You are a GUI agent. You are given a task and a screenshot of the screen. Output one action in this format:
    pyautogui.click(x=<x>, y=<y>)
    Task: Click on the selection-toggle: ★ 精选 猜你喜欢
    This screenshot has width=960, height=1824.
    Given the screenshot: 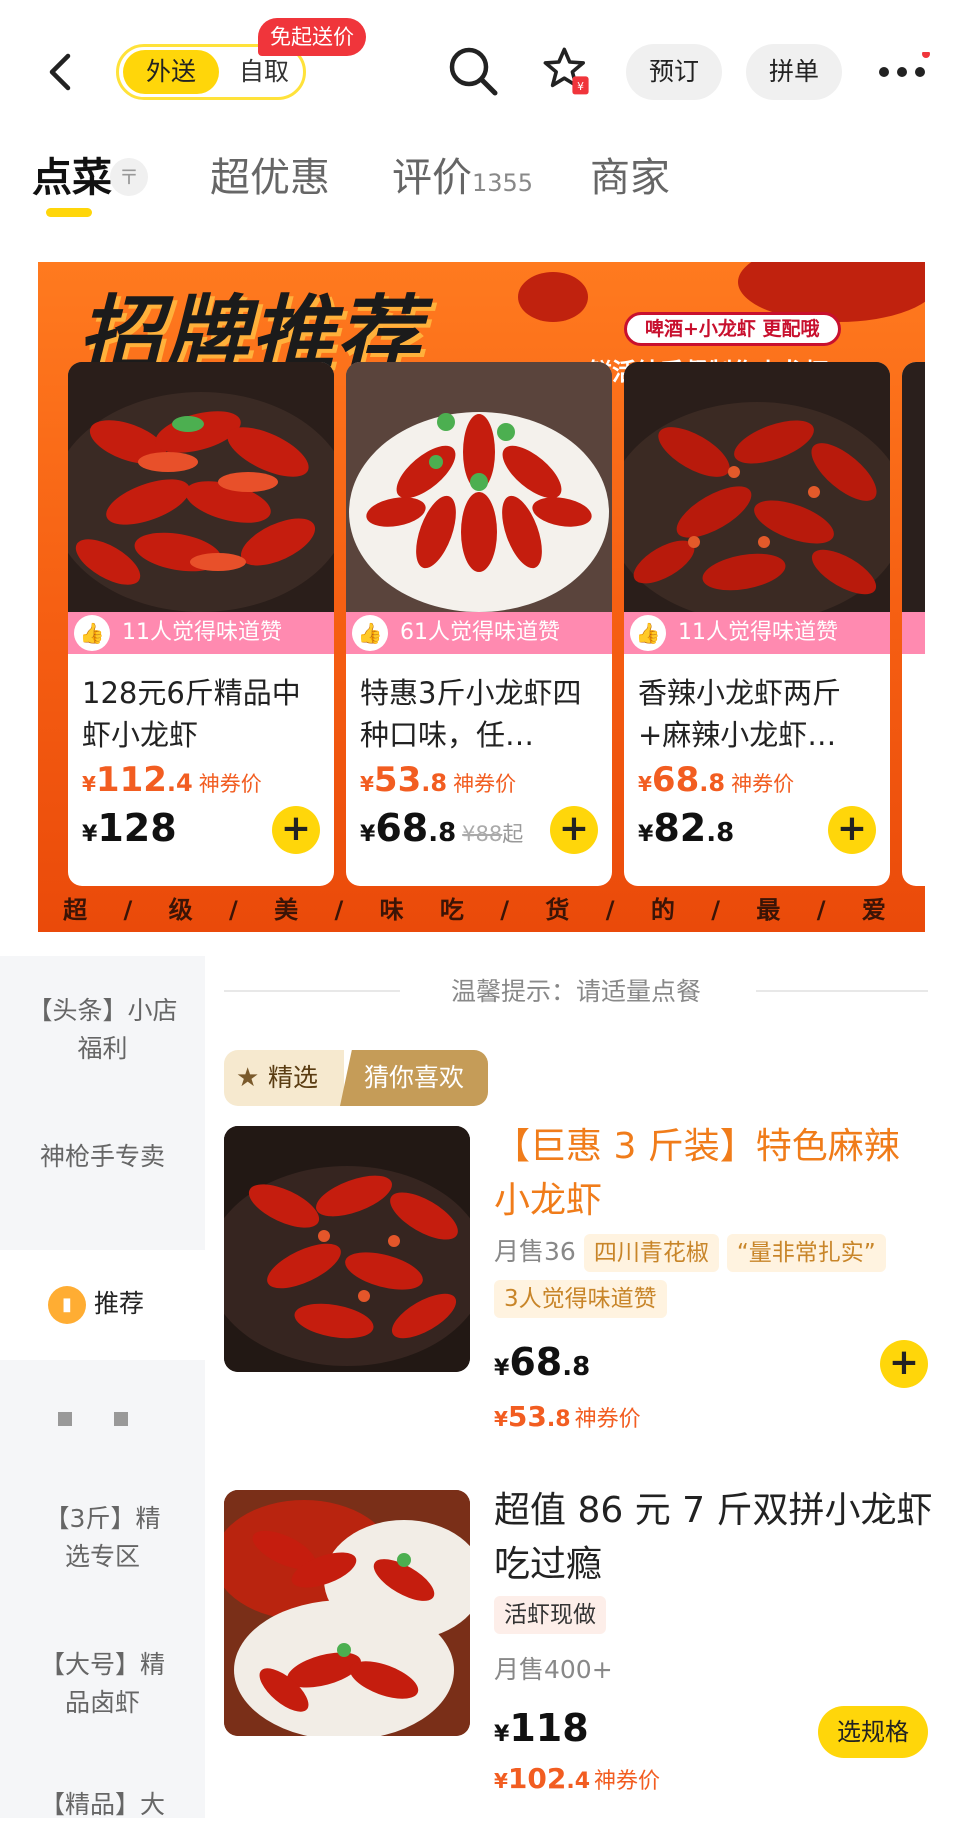 What is the action you would take?
    pyautogui.click(x=356, y=1078)
    